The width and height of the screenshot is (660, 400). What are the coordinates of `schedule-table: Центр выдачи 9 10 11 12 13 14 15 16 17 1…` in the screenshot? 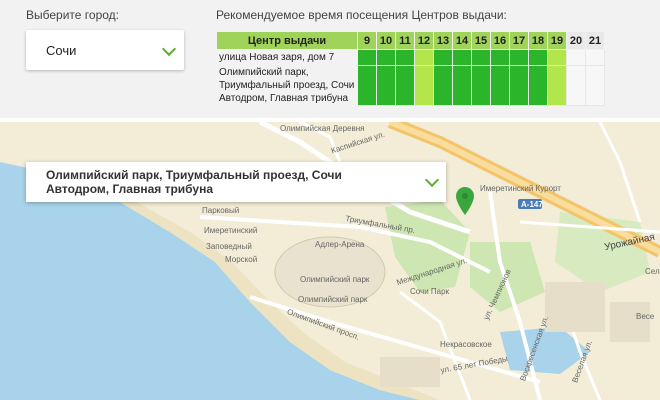 It's located at (410, 68).